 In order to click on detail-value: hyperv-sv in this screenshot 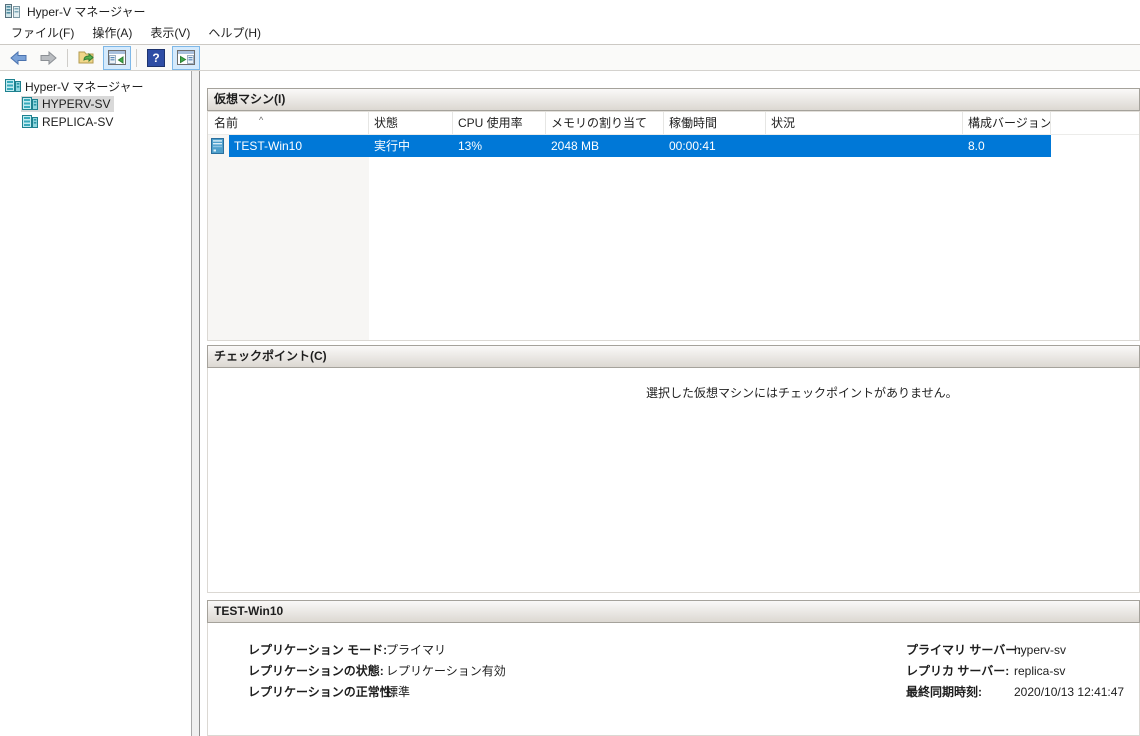, I will do `click(1040, 650)`.